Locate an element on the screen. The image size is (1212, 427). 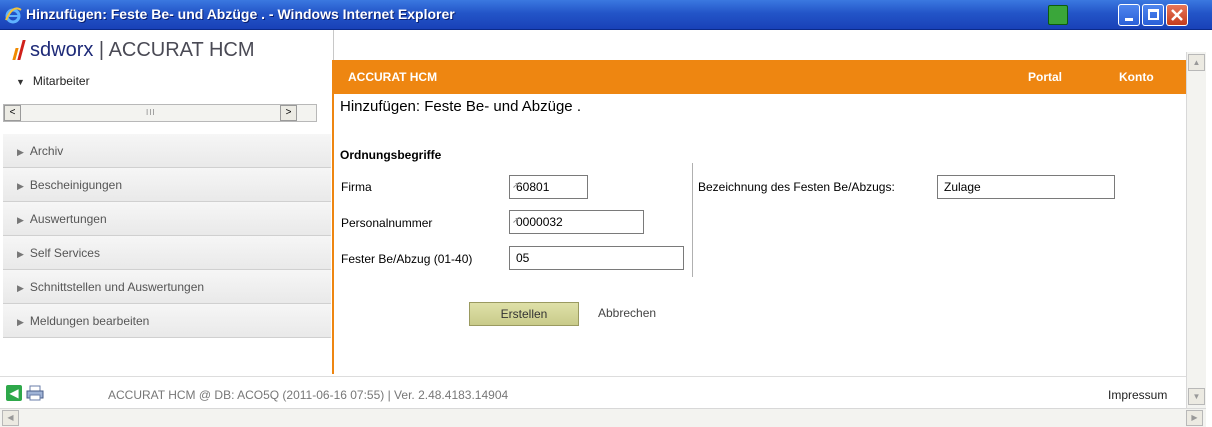
scroll-left-button: < is located at coordinates (12, 113).